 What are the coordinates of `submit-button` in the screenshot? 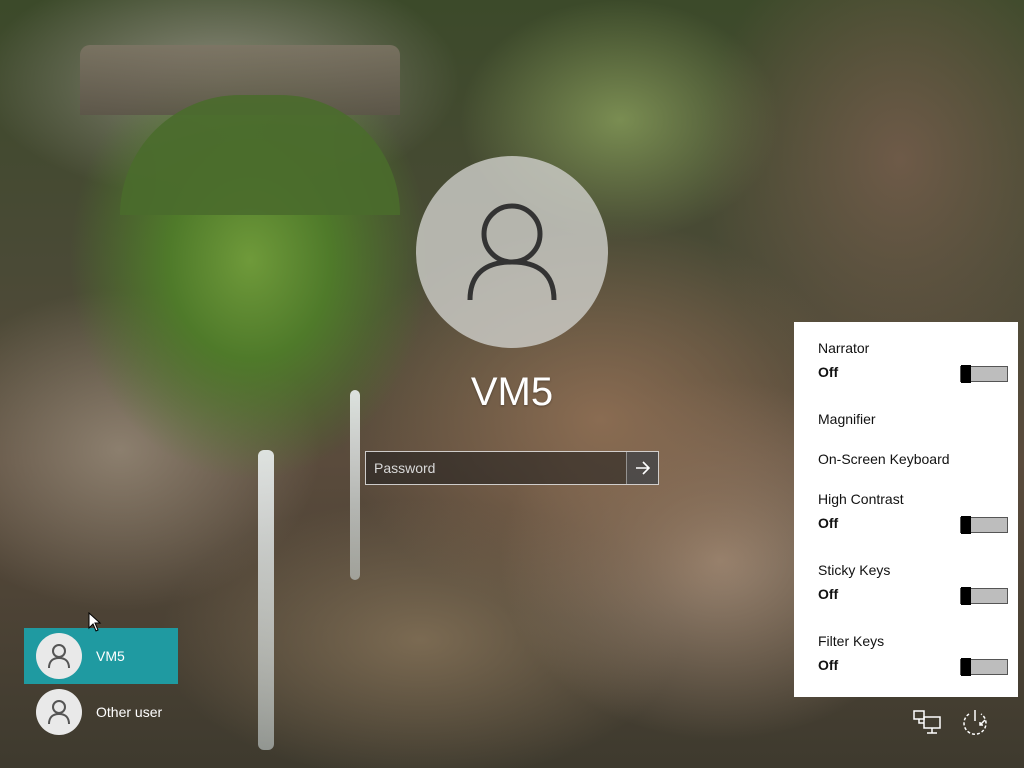 It's located at (642, 468).